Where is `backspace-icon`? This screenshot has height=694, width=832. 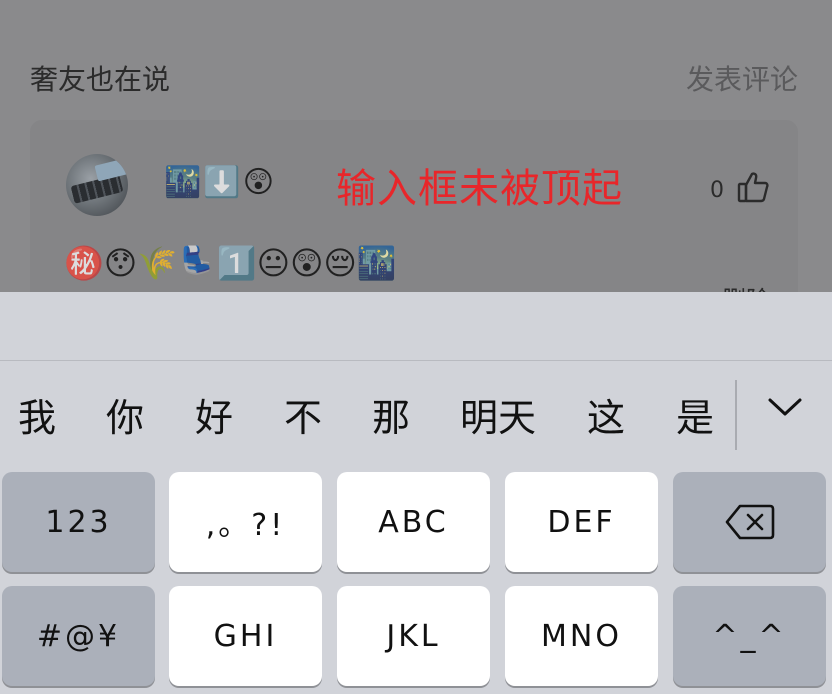
backspace-icon is located at coordinates (749, 522).